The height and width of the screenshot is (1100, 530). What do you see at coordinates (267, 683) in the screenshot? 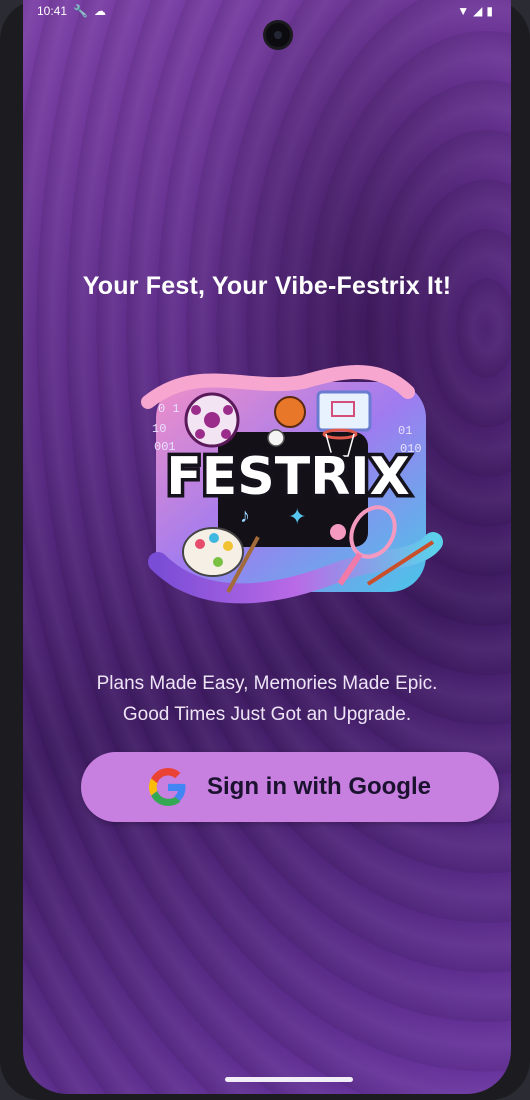
I see `subtitle-line-1: Plans Made Easy, Memories Made Epic.` at bounding box center [267, 683].